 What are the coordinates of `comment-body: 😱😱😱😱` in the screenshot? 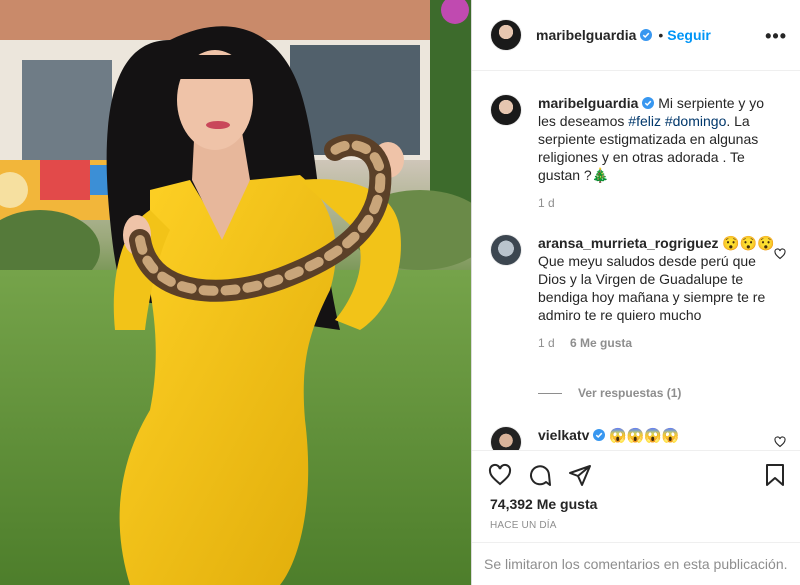 It's located at (644, 435).